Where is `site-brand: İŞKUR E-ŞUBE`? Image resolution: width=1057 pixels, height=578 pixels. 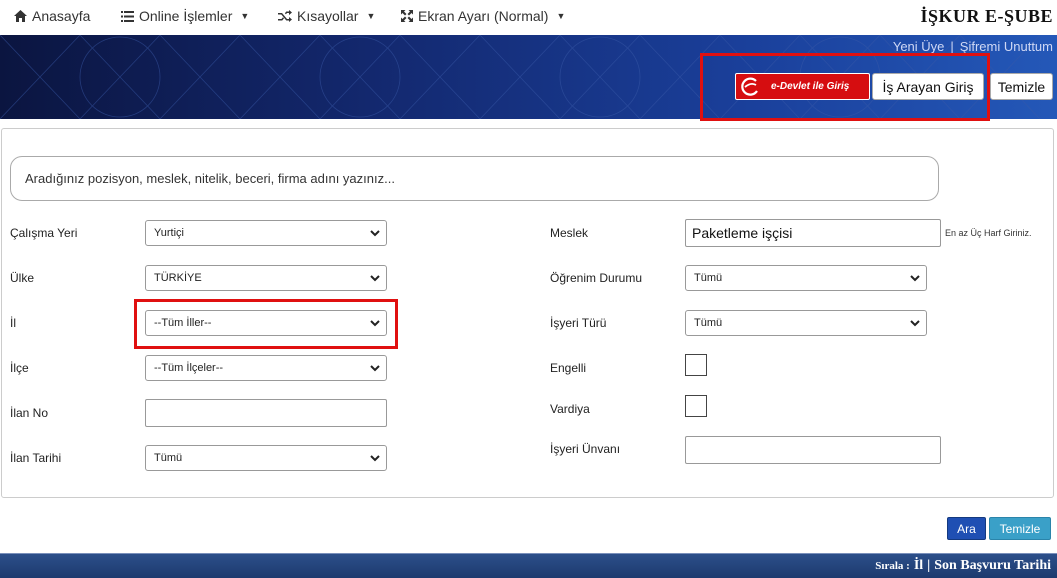 site-brand: İŞKUR E-ŞUBE is located at coordinates (986, 16).